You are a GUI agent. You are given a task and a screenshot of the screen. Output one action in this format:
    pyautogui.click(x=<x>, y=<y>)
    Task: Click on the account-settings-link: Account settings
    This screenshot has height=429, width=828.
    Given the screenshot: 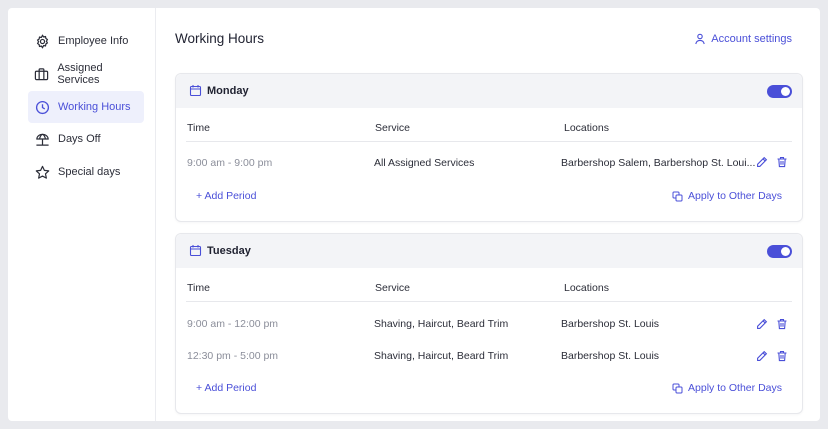 What is the action you would take?
    pyautogui.click(x=743, y=39)
    